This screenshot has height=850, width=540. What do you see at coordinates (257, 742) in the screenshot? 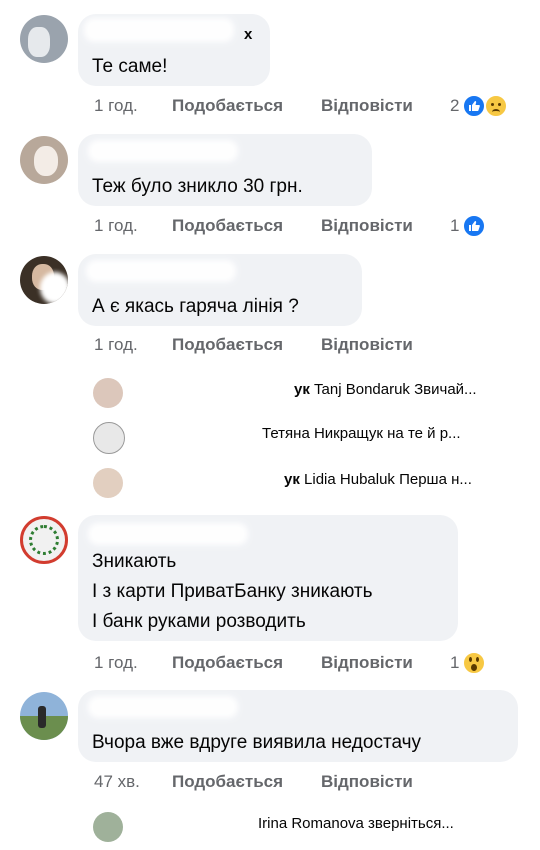
I see `comment-text: Вчора вже вдруге виявила недостачу` at bounding box center [257, 742].